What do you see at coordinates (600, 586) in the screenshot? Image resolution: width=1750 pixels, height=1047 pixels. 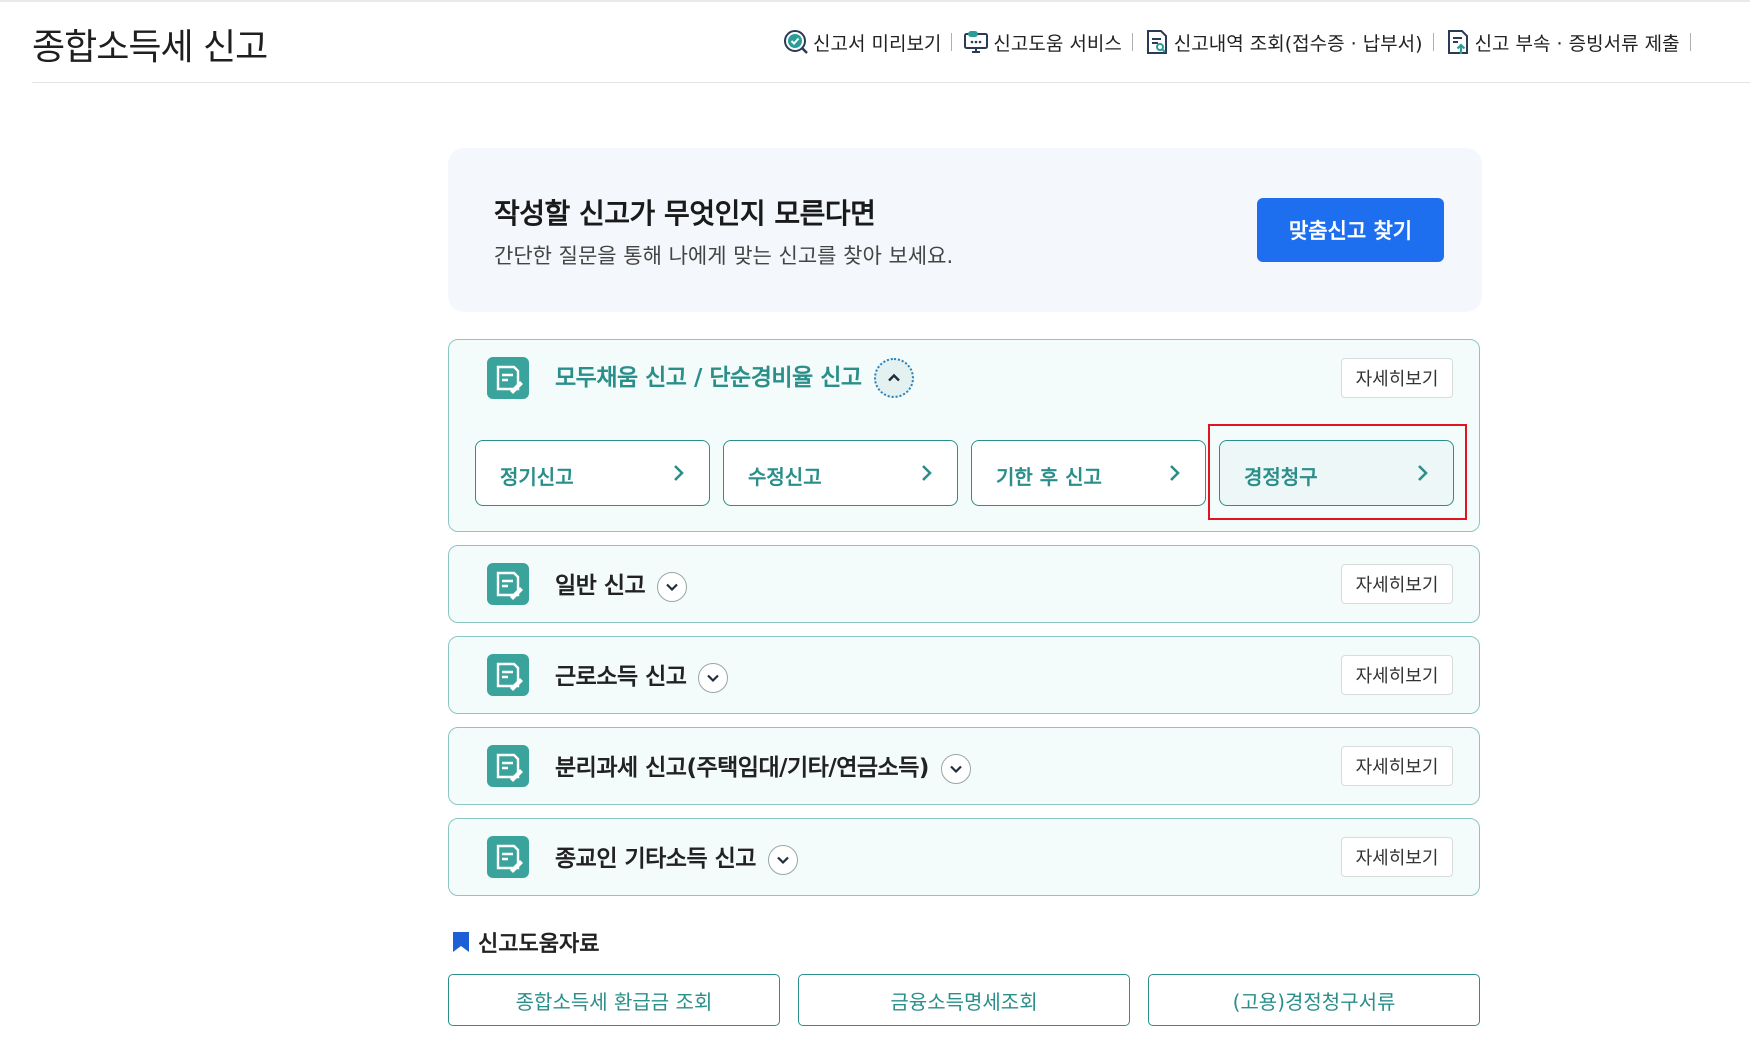 I see `accordion-title-text: 일반 신고` at bounding box center [600, 586].